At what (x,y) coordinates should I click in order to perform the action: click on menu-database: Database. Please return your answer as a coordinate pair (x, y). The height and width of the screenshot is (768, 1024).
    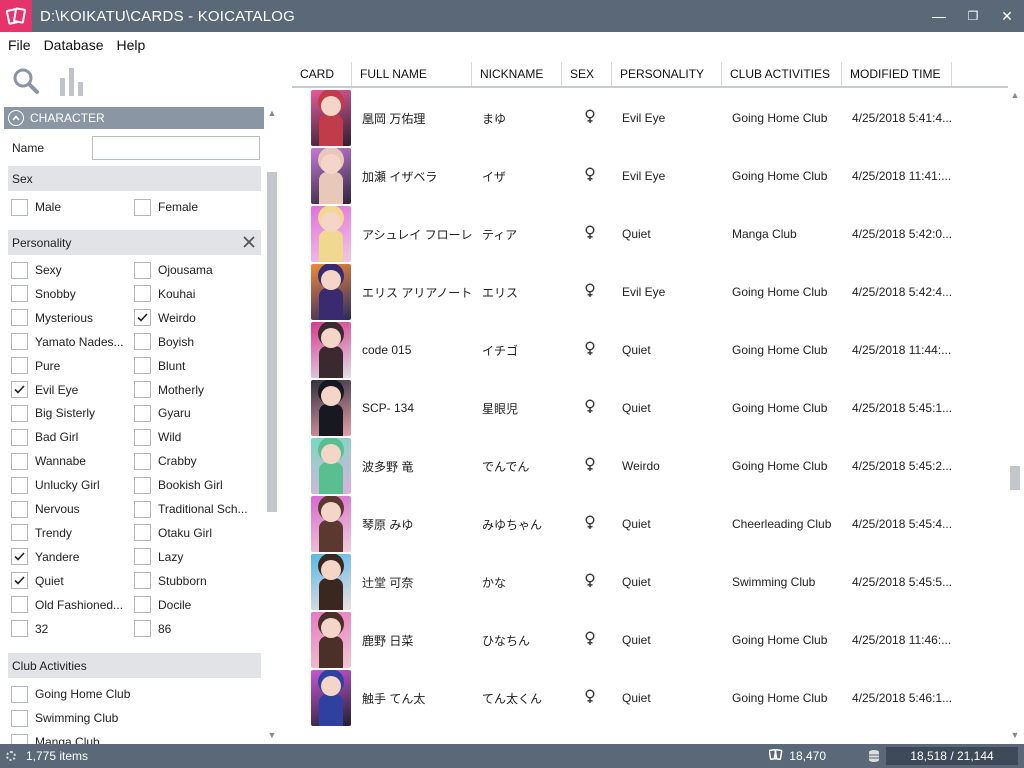
    Looking at the image, I should click on (74, 45).